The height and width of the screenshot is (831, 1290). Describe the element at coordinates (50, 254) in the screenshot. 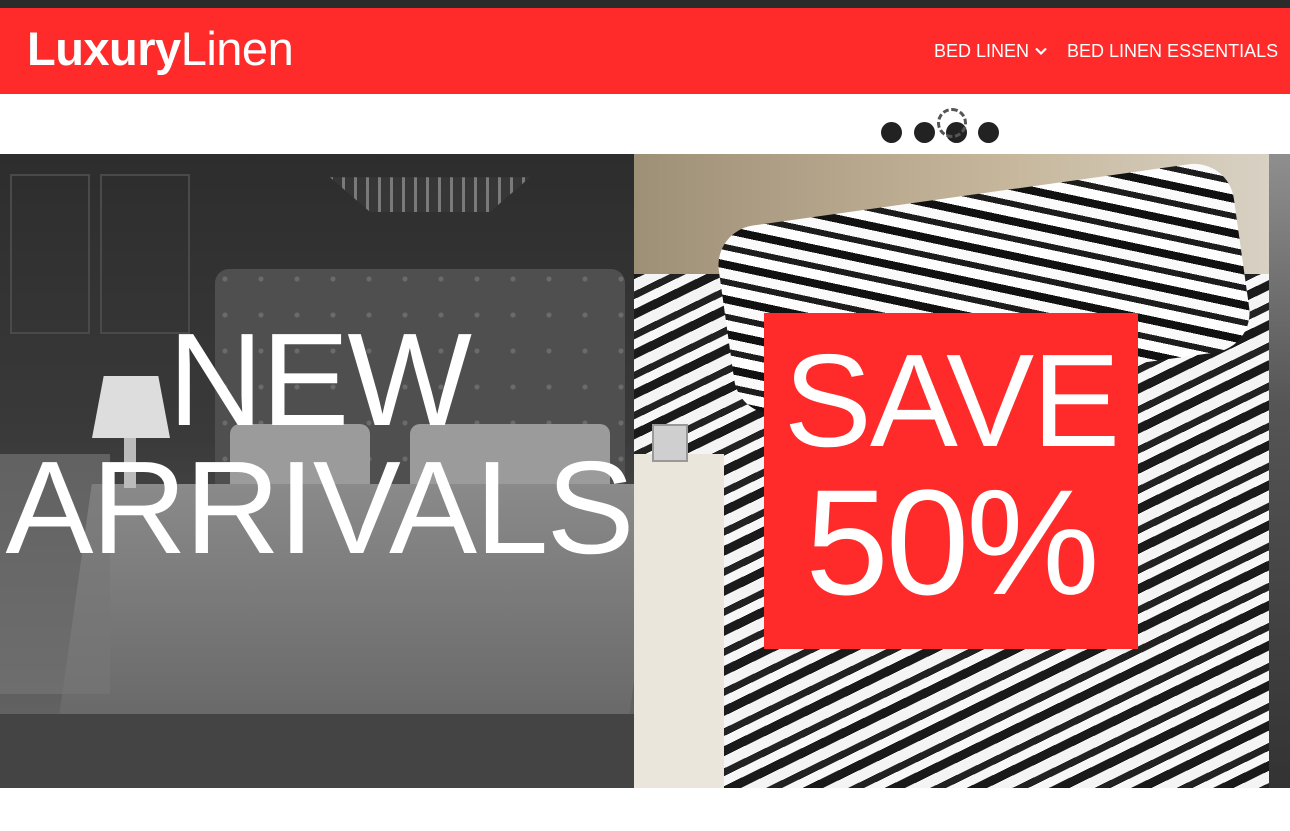

I see `wall-panel` at that location.